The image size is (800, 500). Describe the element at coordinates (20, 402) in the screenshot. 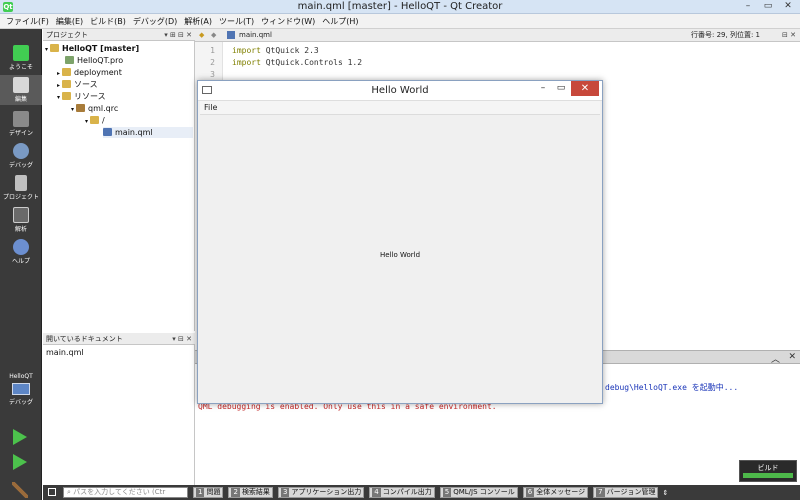

I see `kit-mode: デバッグ` at that location.